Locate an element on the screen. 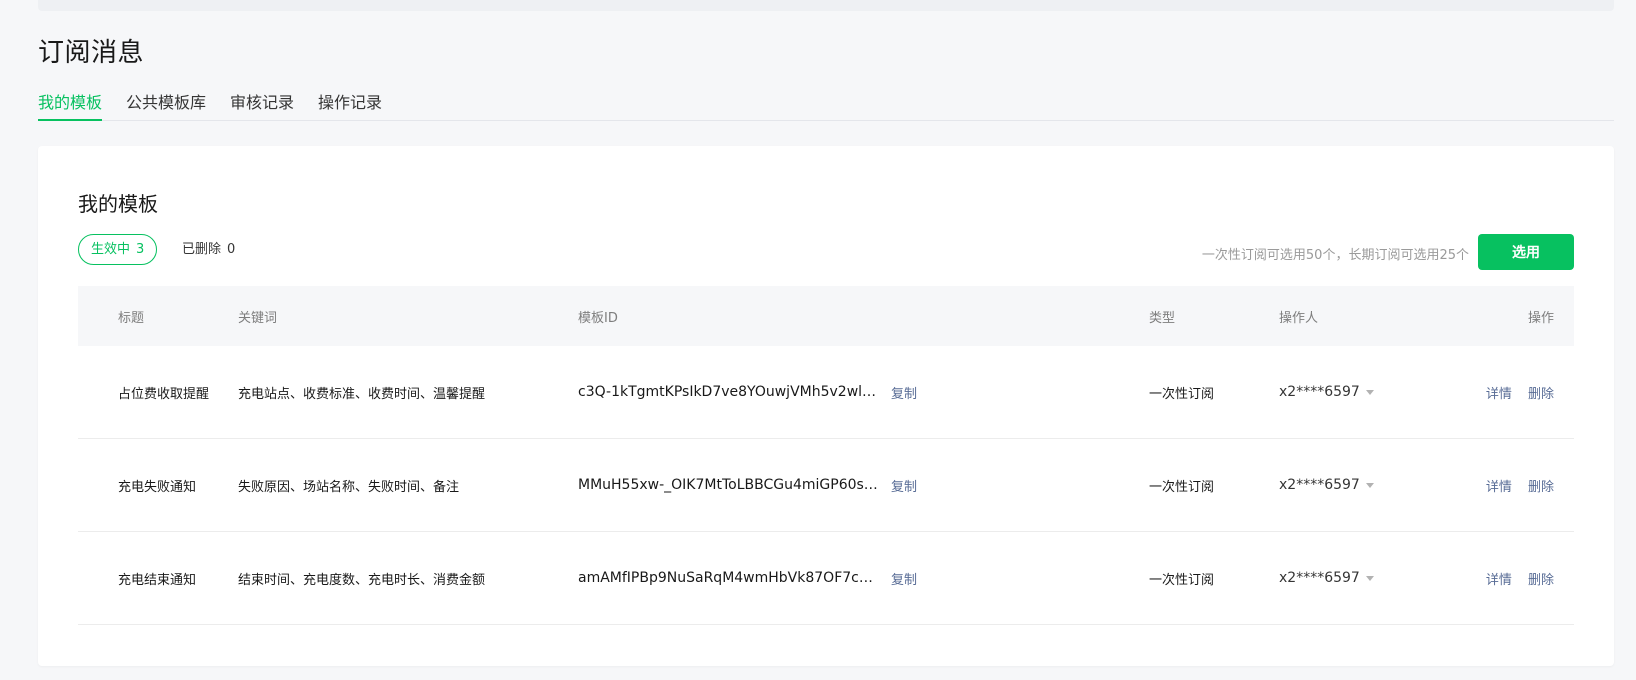 The image size is (1636, 680). tab-public-template-library: 公共模板库 is located at coordinates (166, 105).